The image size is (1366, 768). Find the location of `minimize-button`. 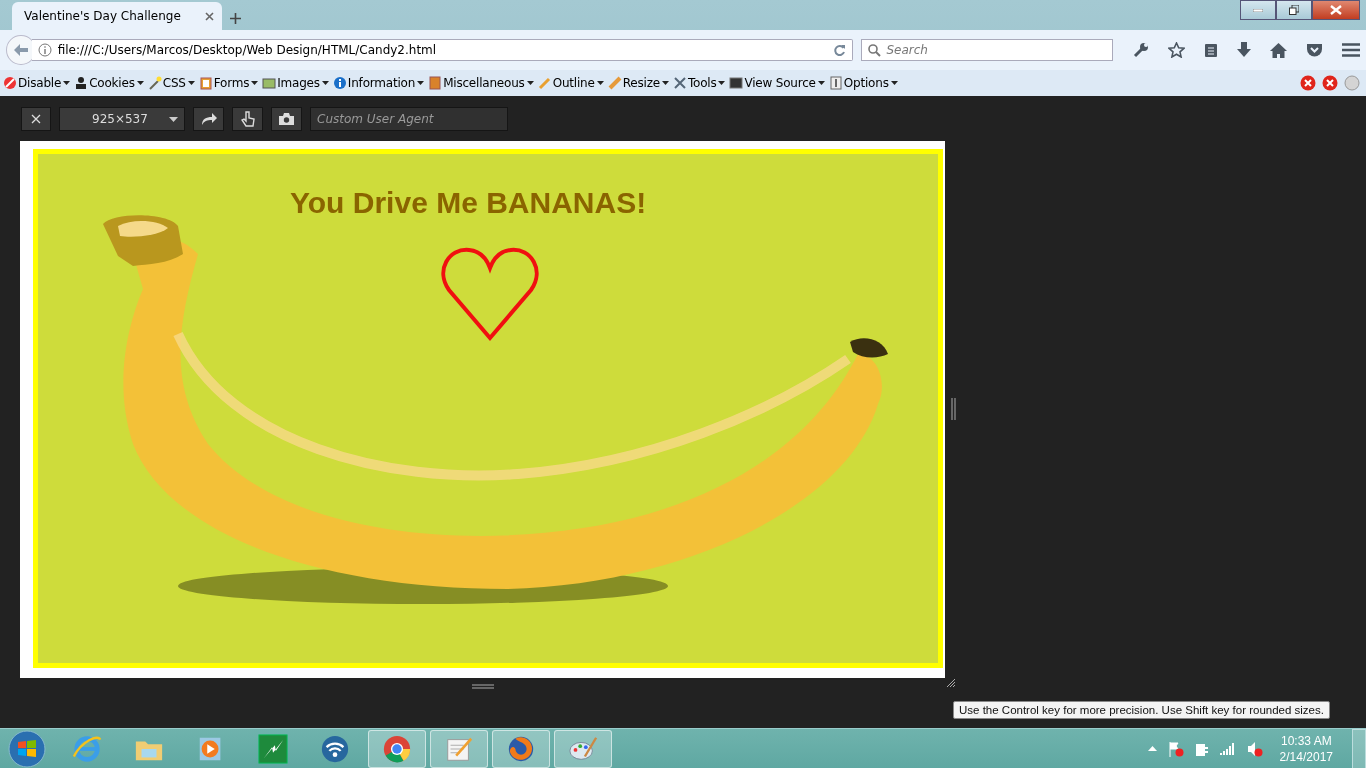

minimize-button is located at coordinates (1258, 10).